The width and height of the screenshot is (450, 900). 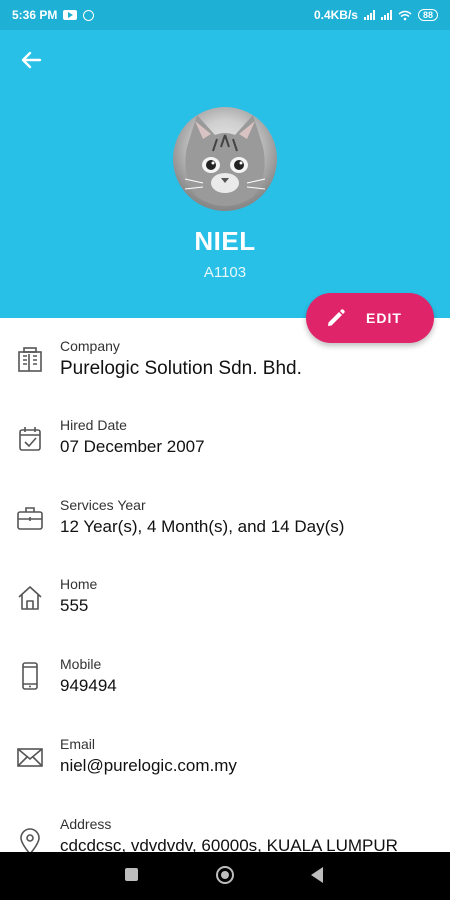 I want to click on envelope-icon, so click(x=30, y=757).